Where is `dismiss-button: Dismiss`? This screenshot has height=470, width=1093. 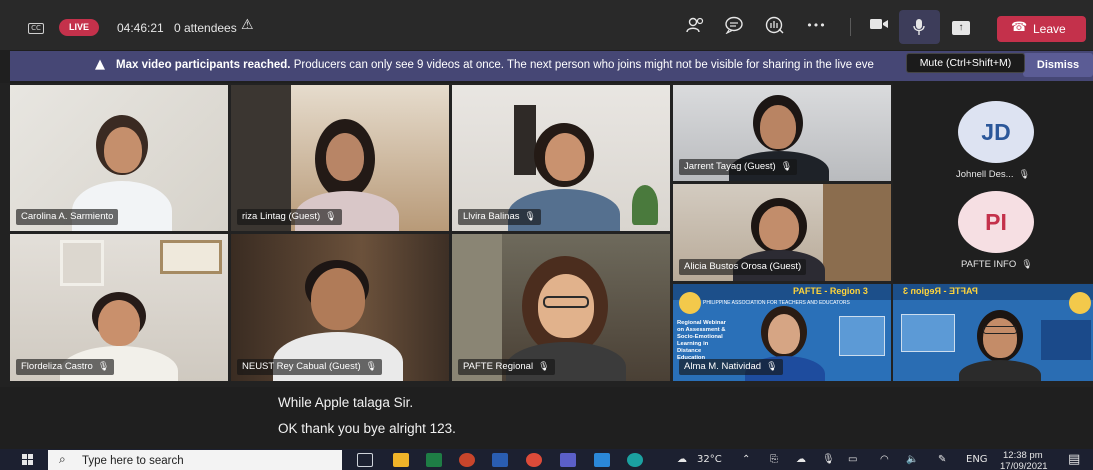 dismiss-button: Dismiss is located at coordinates (1058, 65).